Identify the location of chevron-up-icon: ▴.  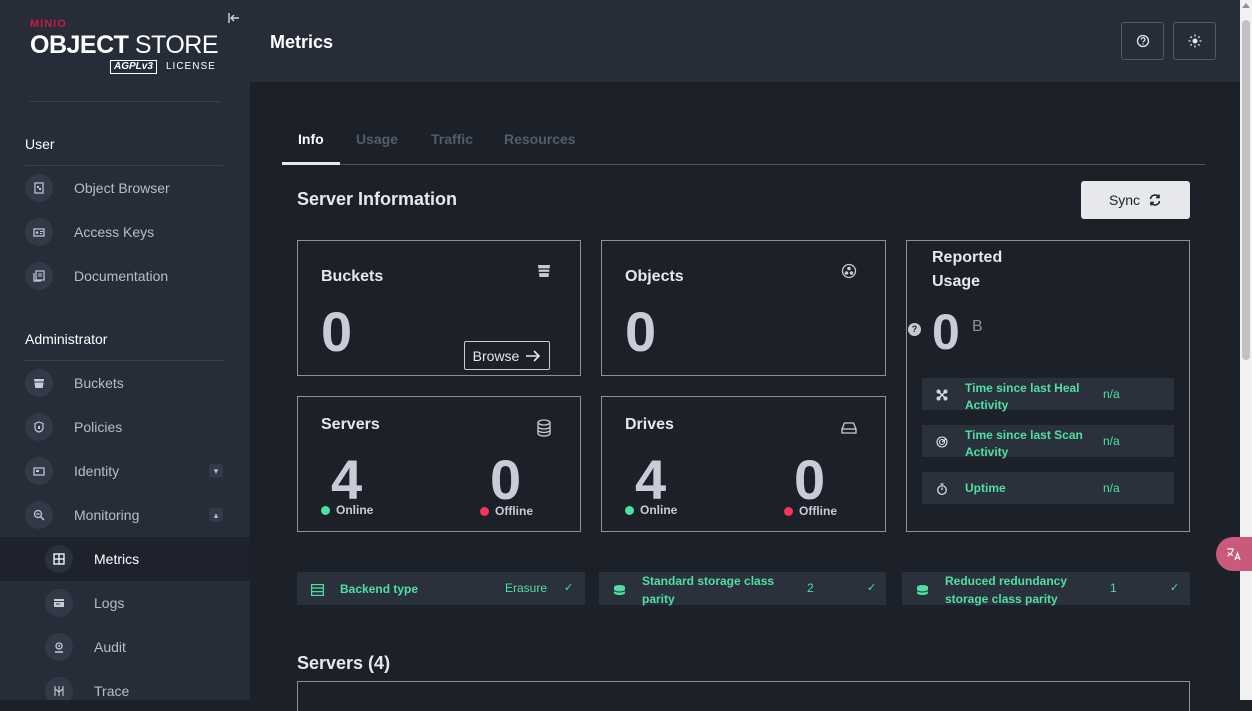
(216, 515).